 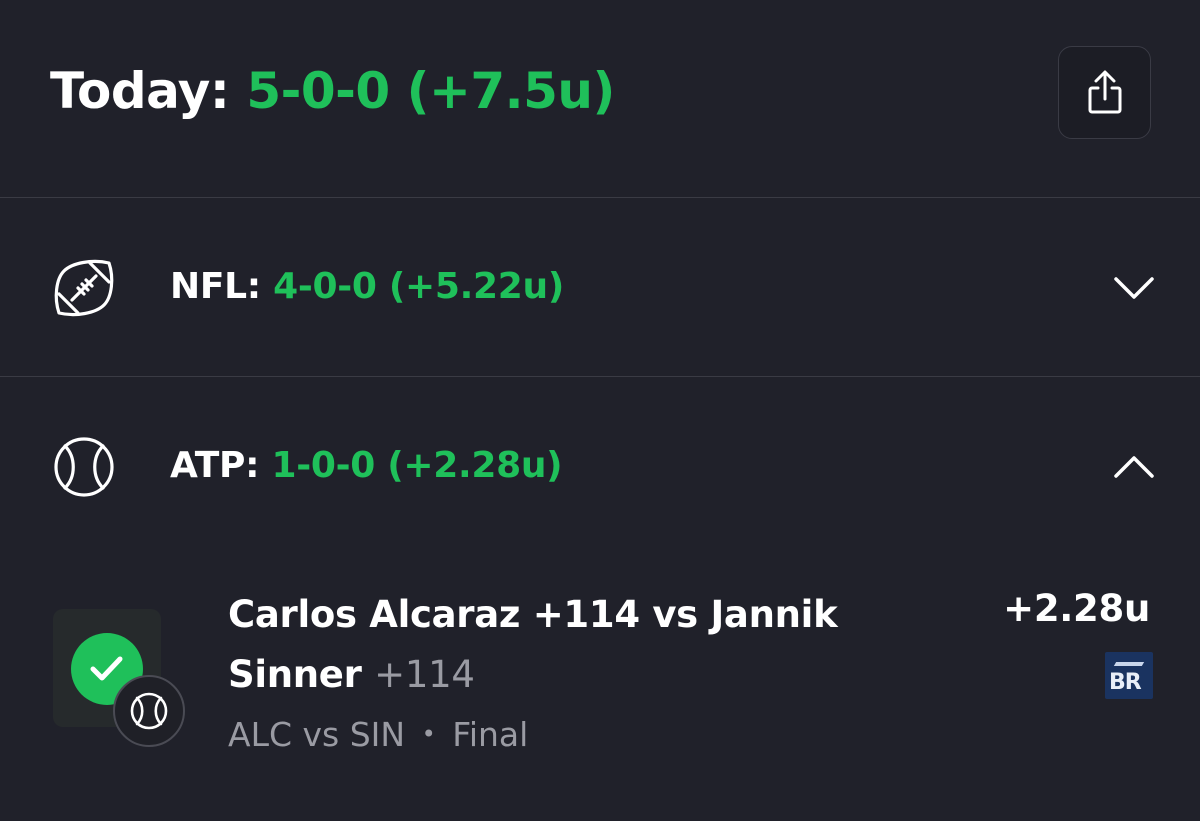 I want to click on league-summary: NFL: 4-0-0 (+5.22u), so click(x=367, y=286).